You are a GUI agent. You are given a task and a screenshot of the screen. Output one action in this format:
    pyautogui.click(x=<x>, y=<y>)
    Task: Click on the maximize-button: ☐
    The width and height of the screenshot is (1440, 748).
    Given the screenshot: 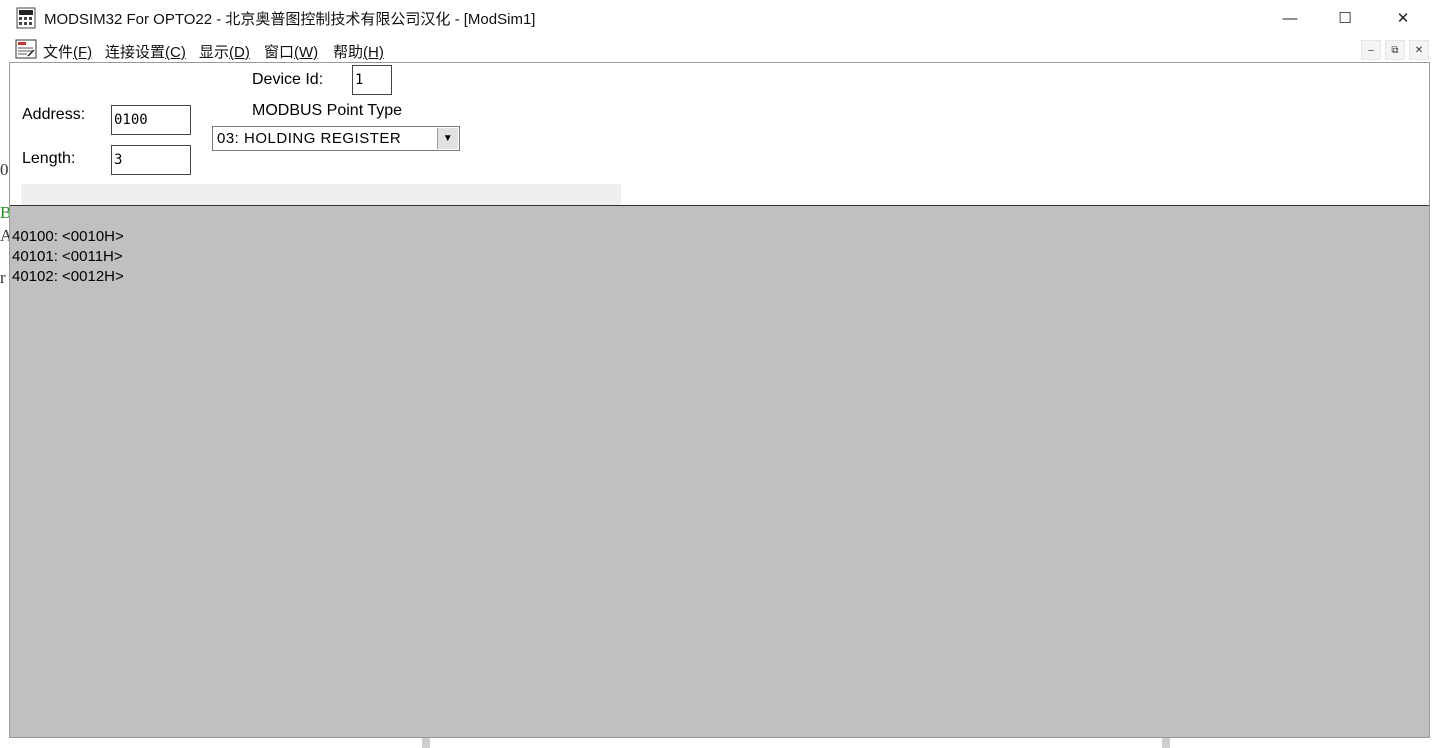 What is the action you would take?
    pyautogui.click(x=1345, y=18)
    